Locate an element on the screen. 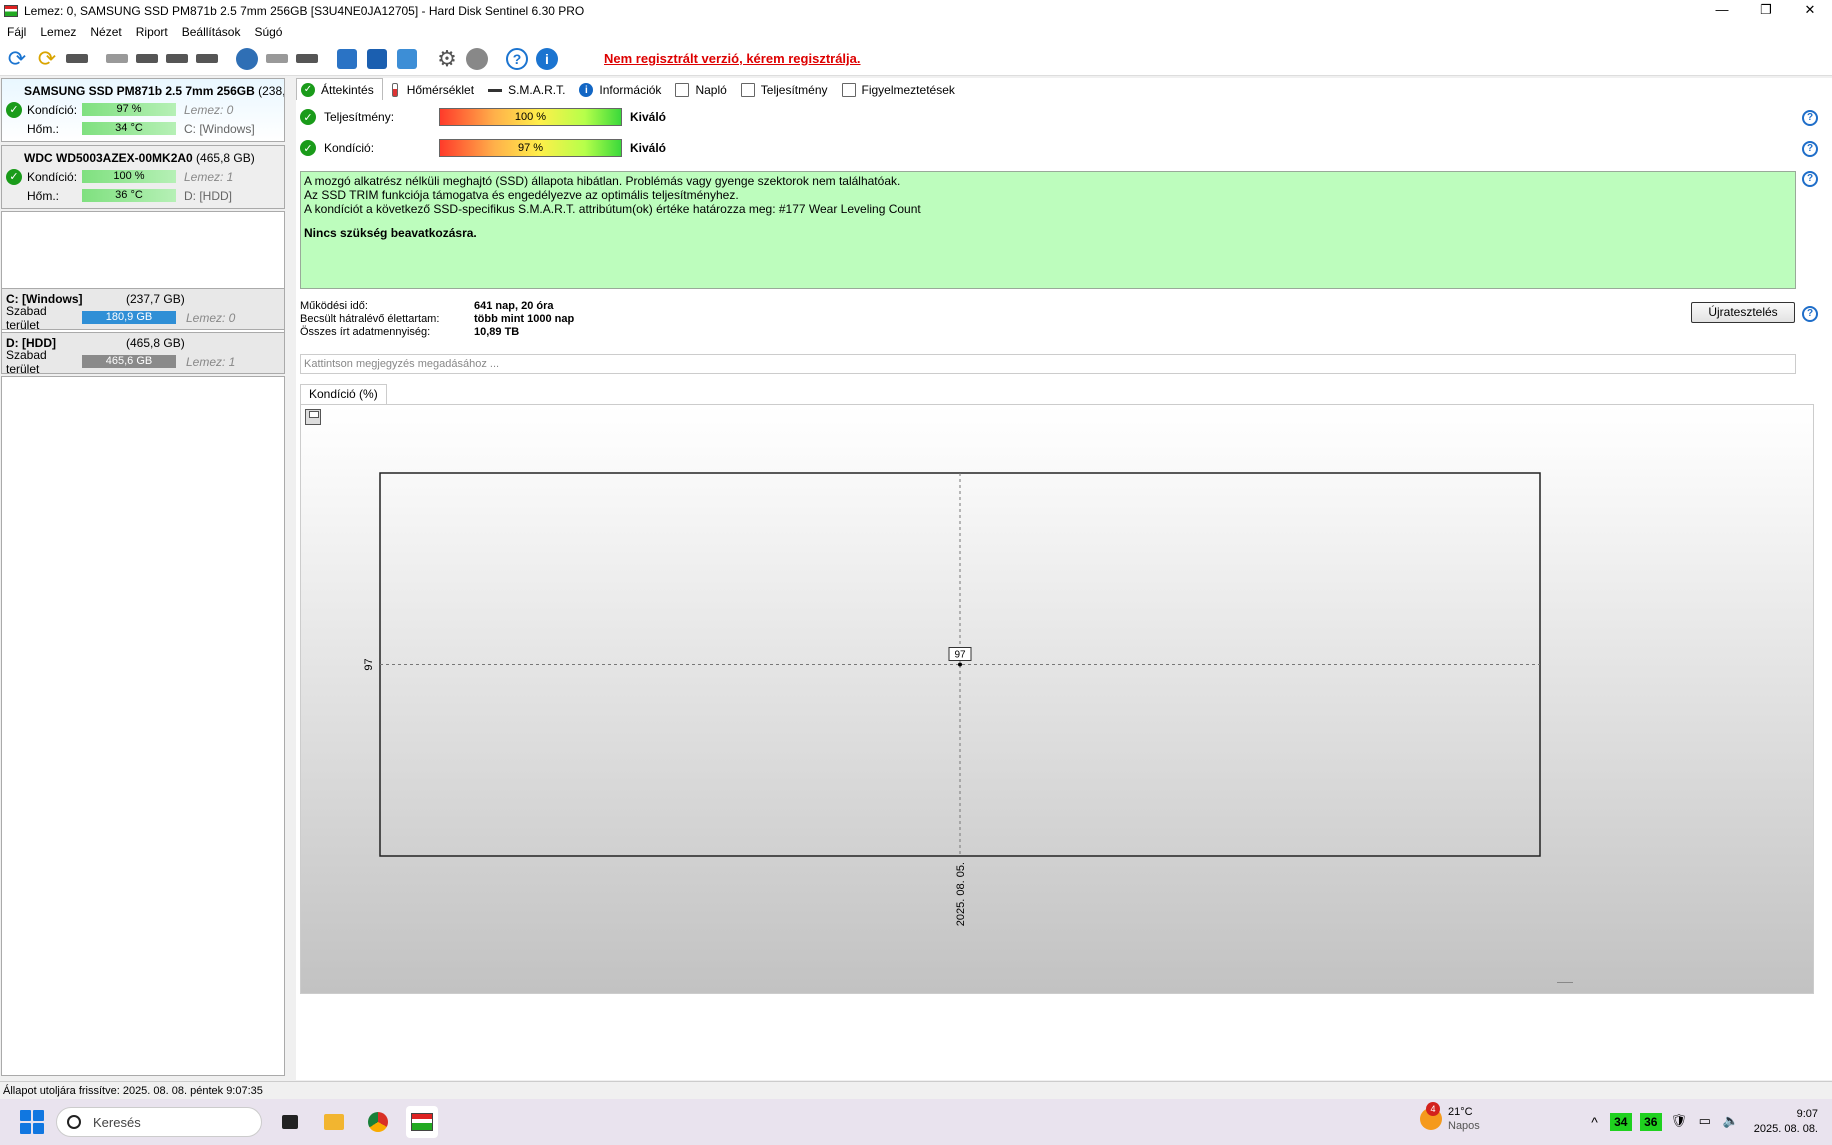 The height and width of the screenshot is (1145, 1832). close-button: ✕ is located at coordinates (1810, 11).